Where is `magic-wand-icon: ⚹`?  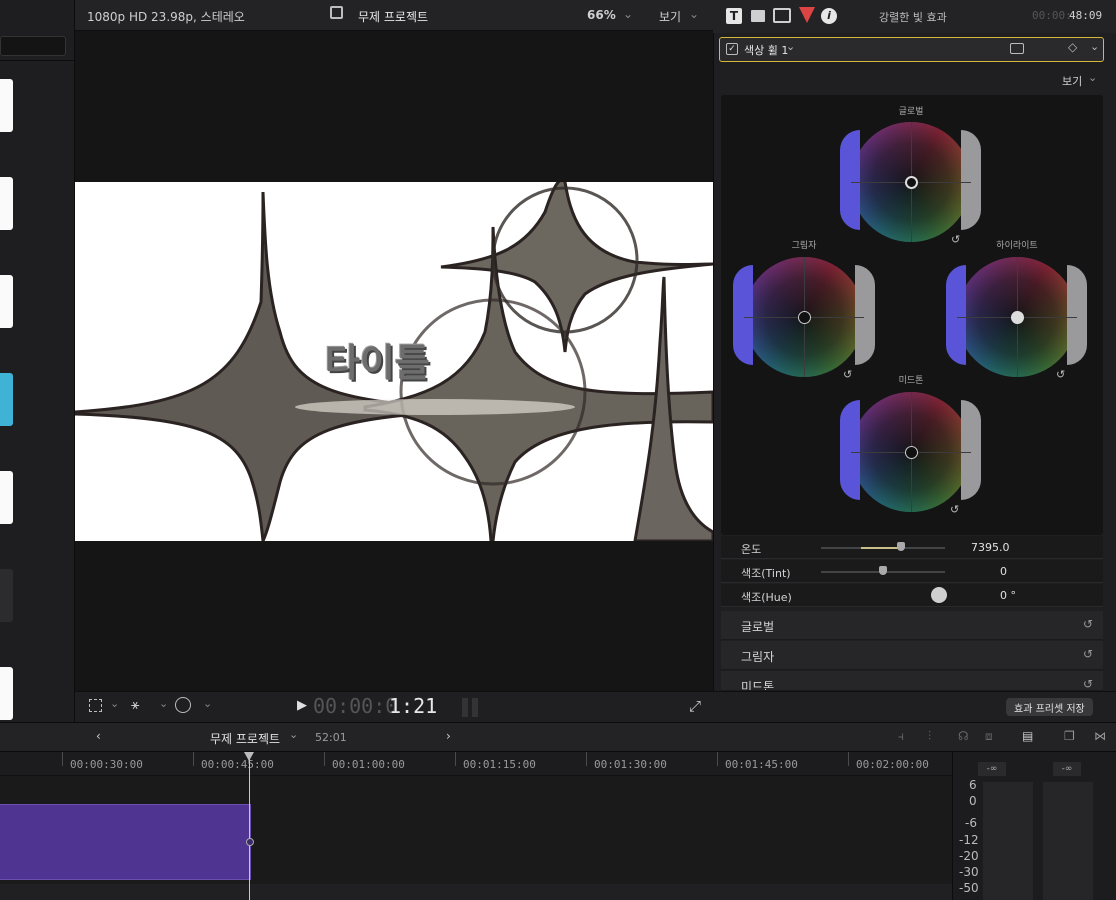
magic-wand-icon: ⚹ is located at coordinates (135, 705).